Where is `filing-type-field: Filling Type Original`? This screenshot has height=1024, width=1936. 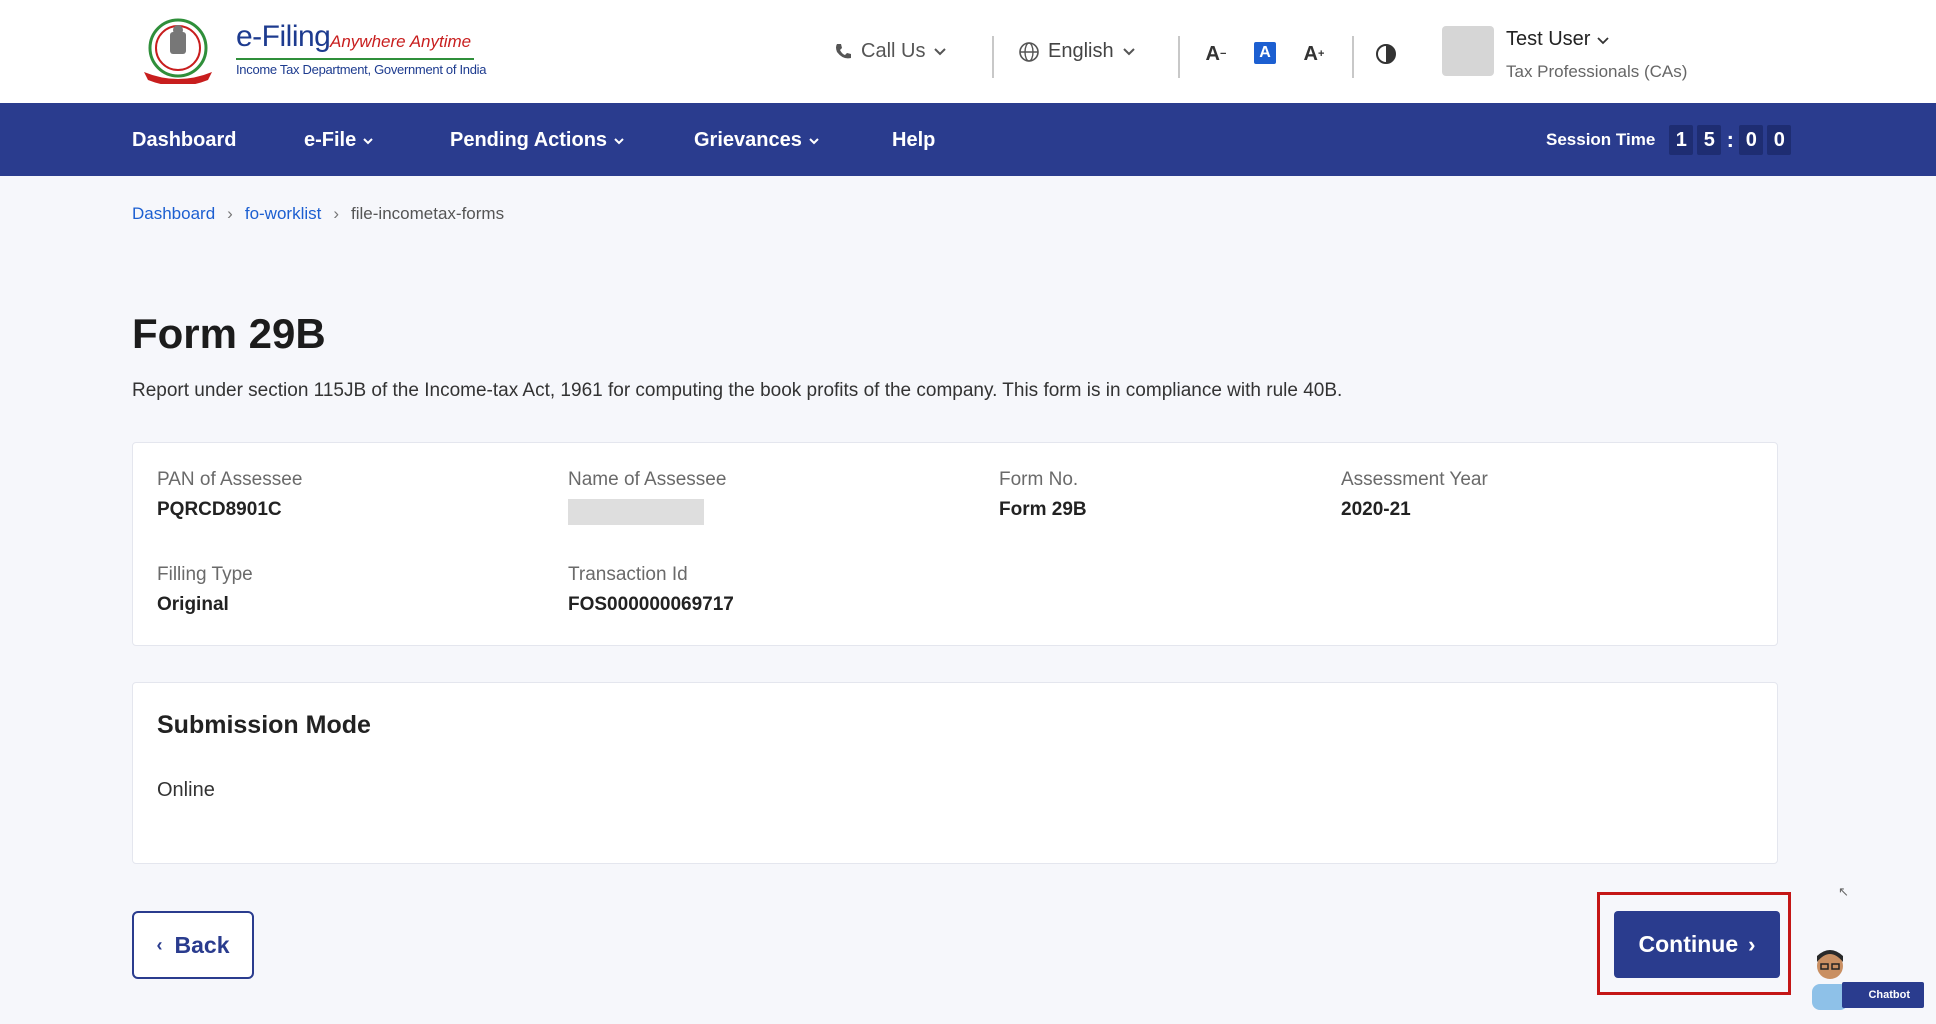
filing-type-field: Filling Type Original is located at coordinates (205, 590).